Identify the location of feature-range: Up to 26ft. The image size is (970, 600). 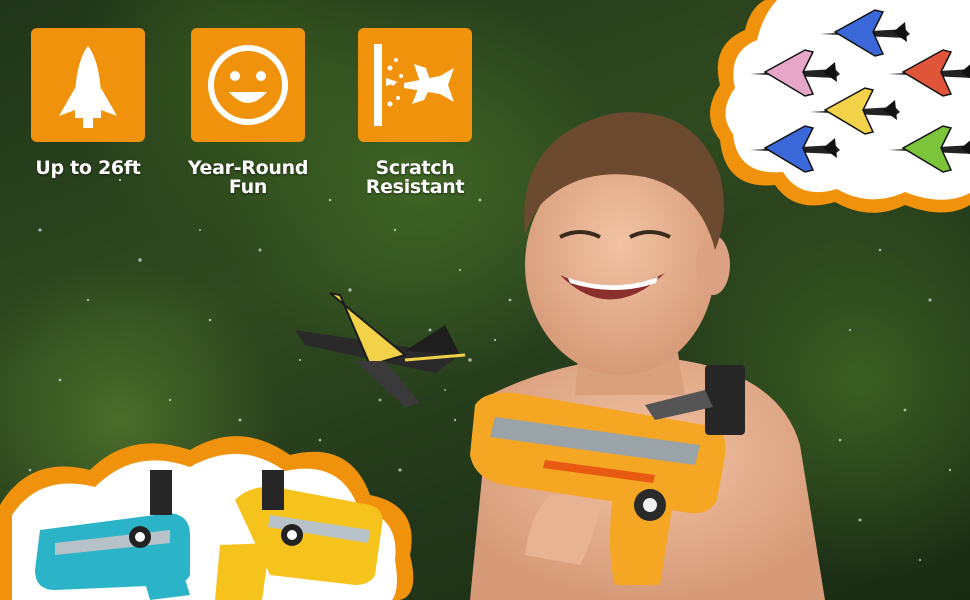
(88, 103).